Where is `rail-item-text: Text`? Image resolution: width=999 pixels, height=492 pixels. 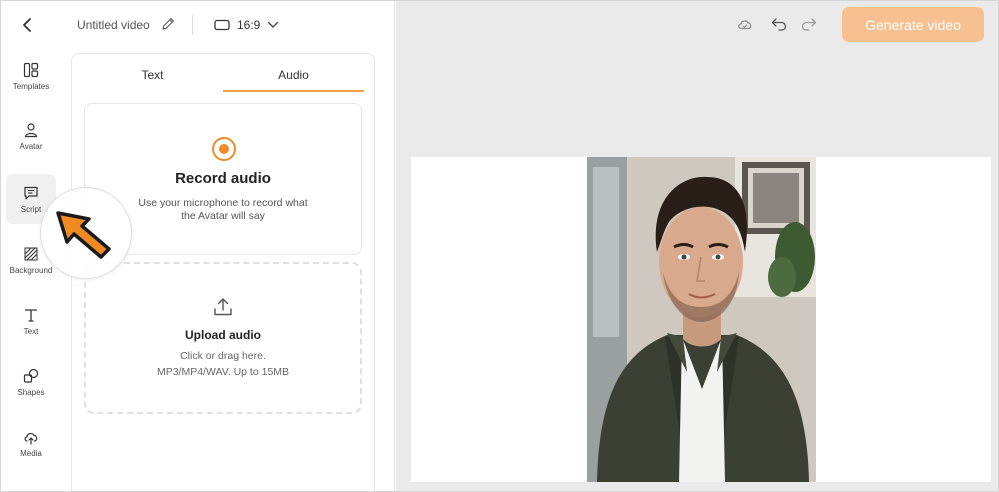
rail-item-text: Text is located at coordinates (31, 321).